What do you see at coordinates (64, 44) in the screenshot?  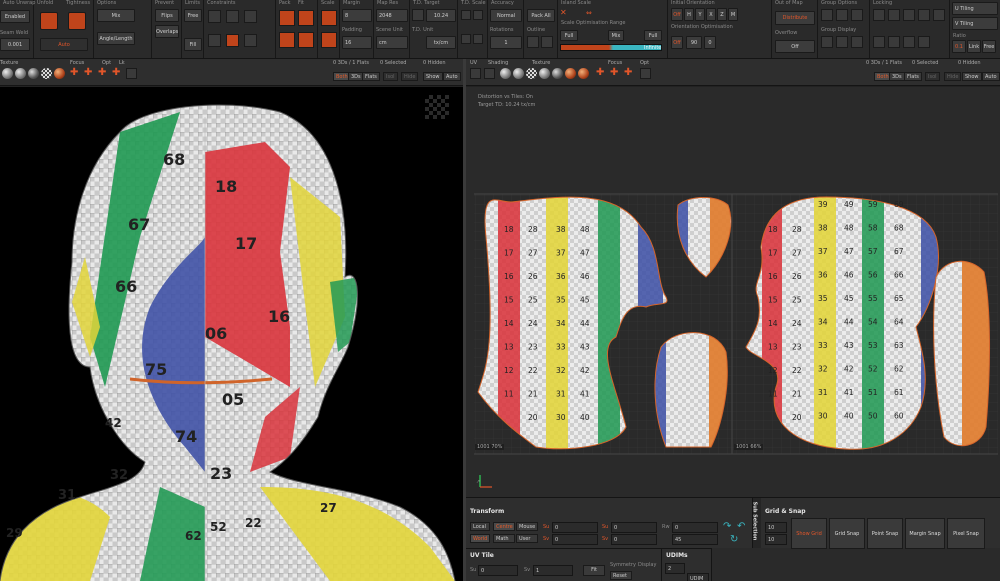 I see `unfold-auto-button: Auto` at bounding box center [64, 44].